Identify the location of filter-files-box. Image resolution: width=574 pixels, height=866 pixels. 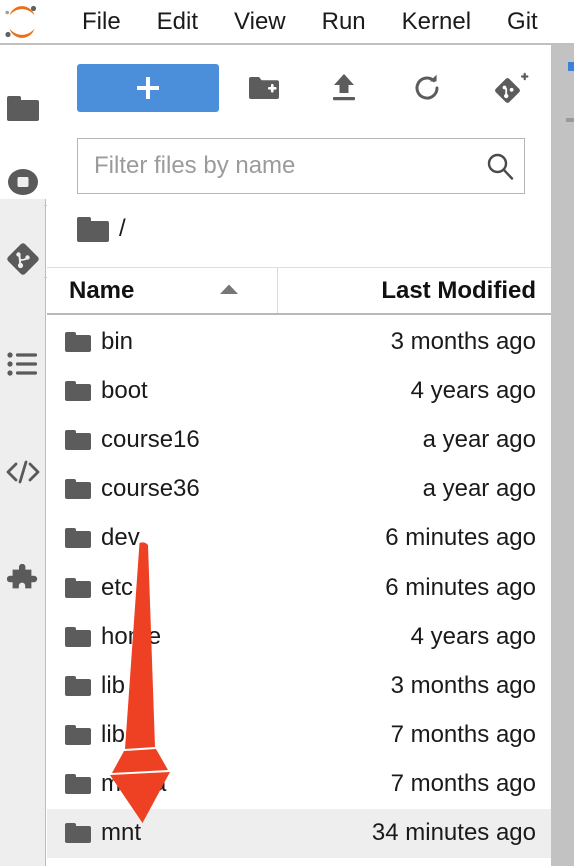
(301, 166).